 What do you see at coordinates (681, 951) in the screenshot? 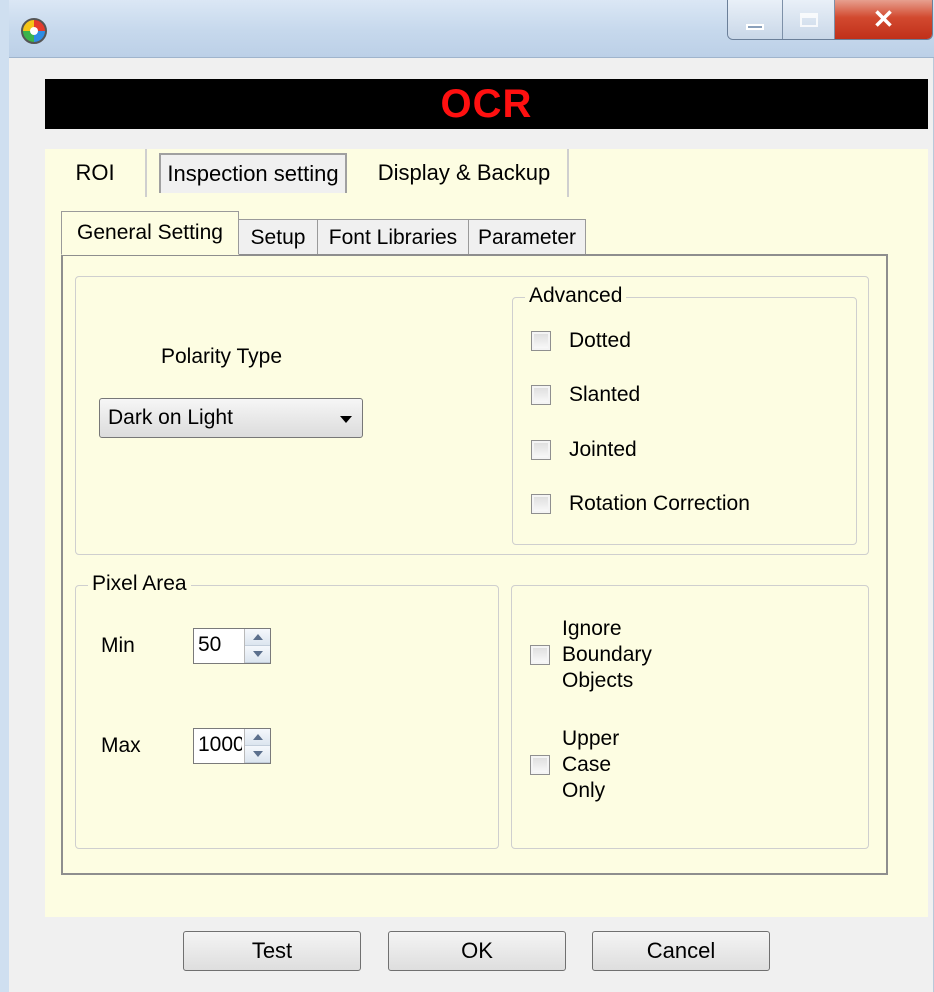
I see `cancel-button: Cancel` at bounding box center [681, 951].